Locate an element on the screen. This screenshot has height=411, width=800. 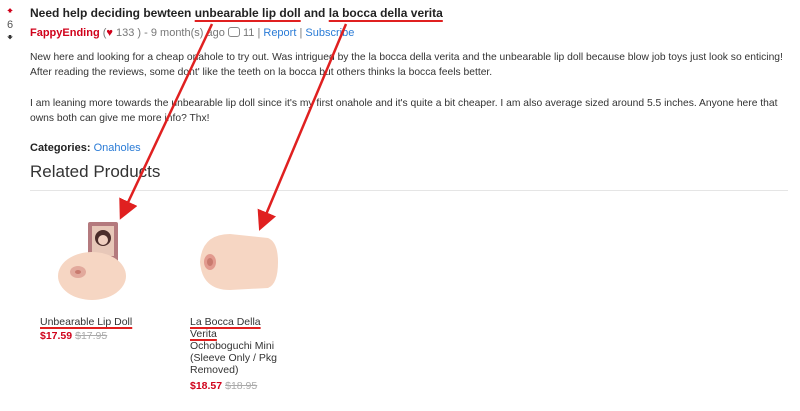
product-name-text: La Bocca Della Verita is located at coordinates (225, 328).